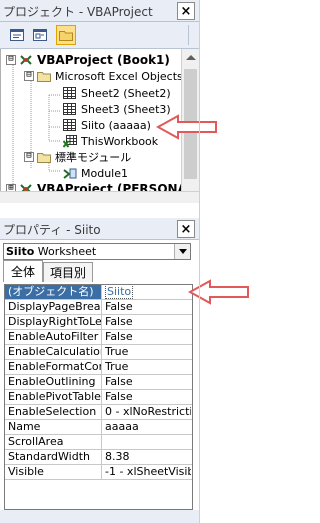  I want to click on tab-categorized: 項目別, so click(68, 272).